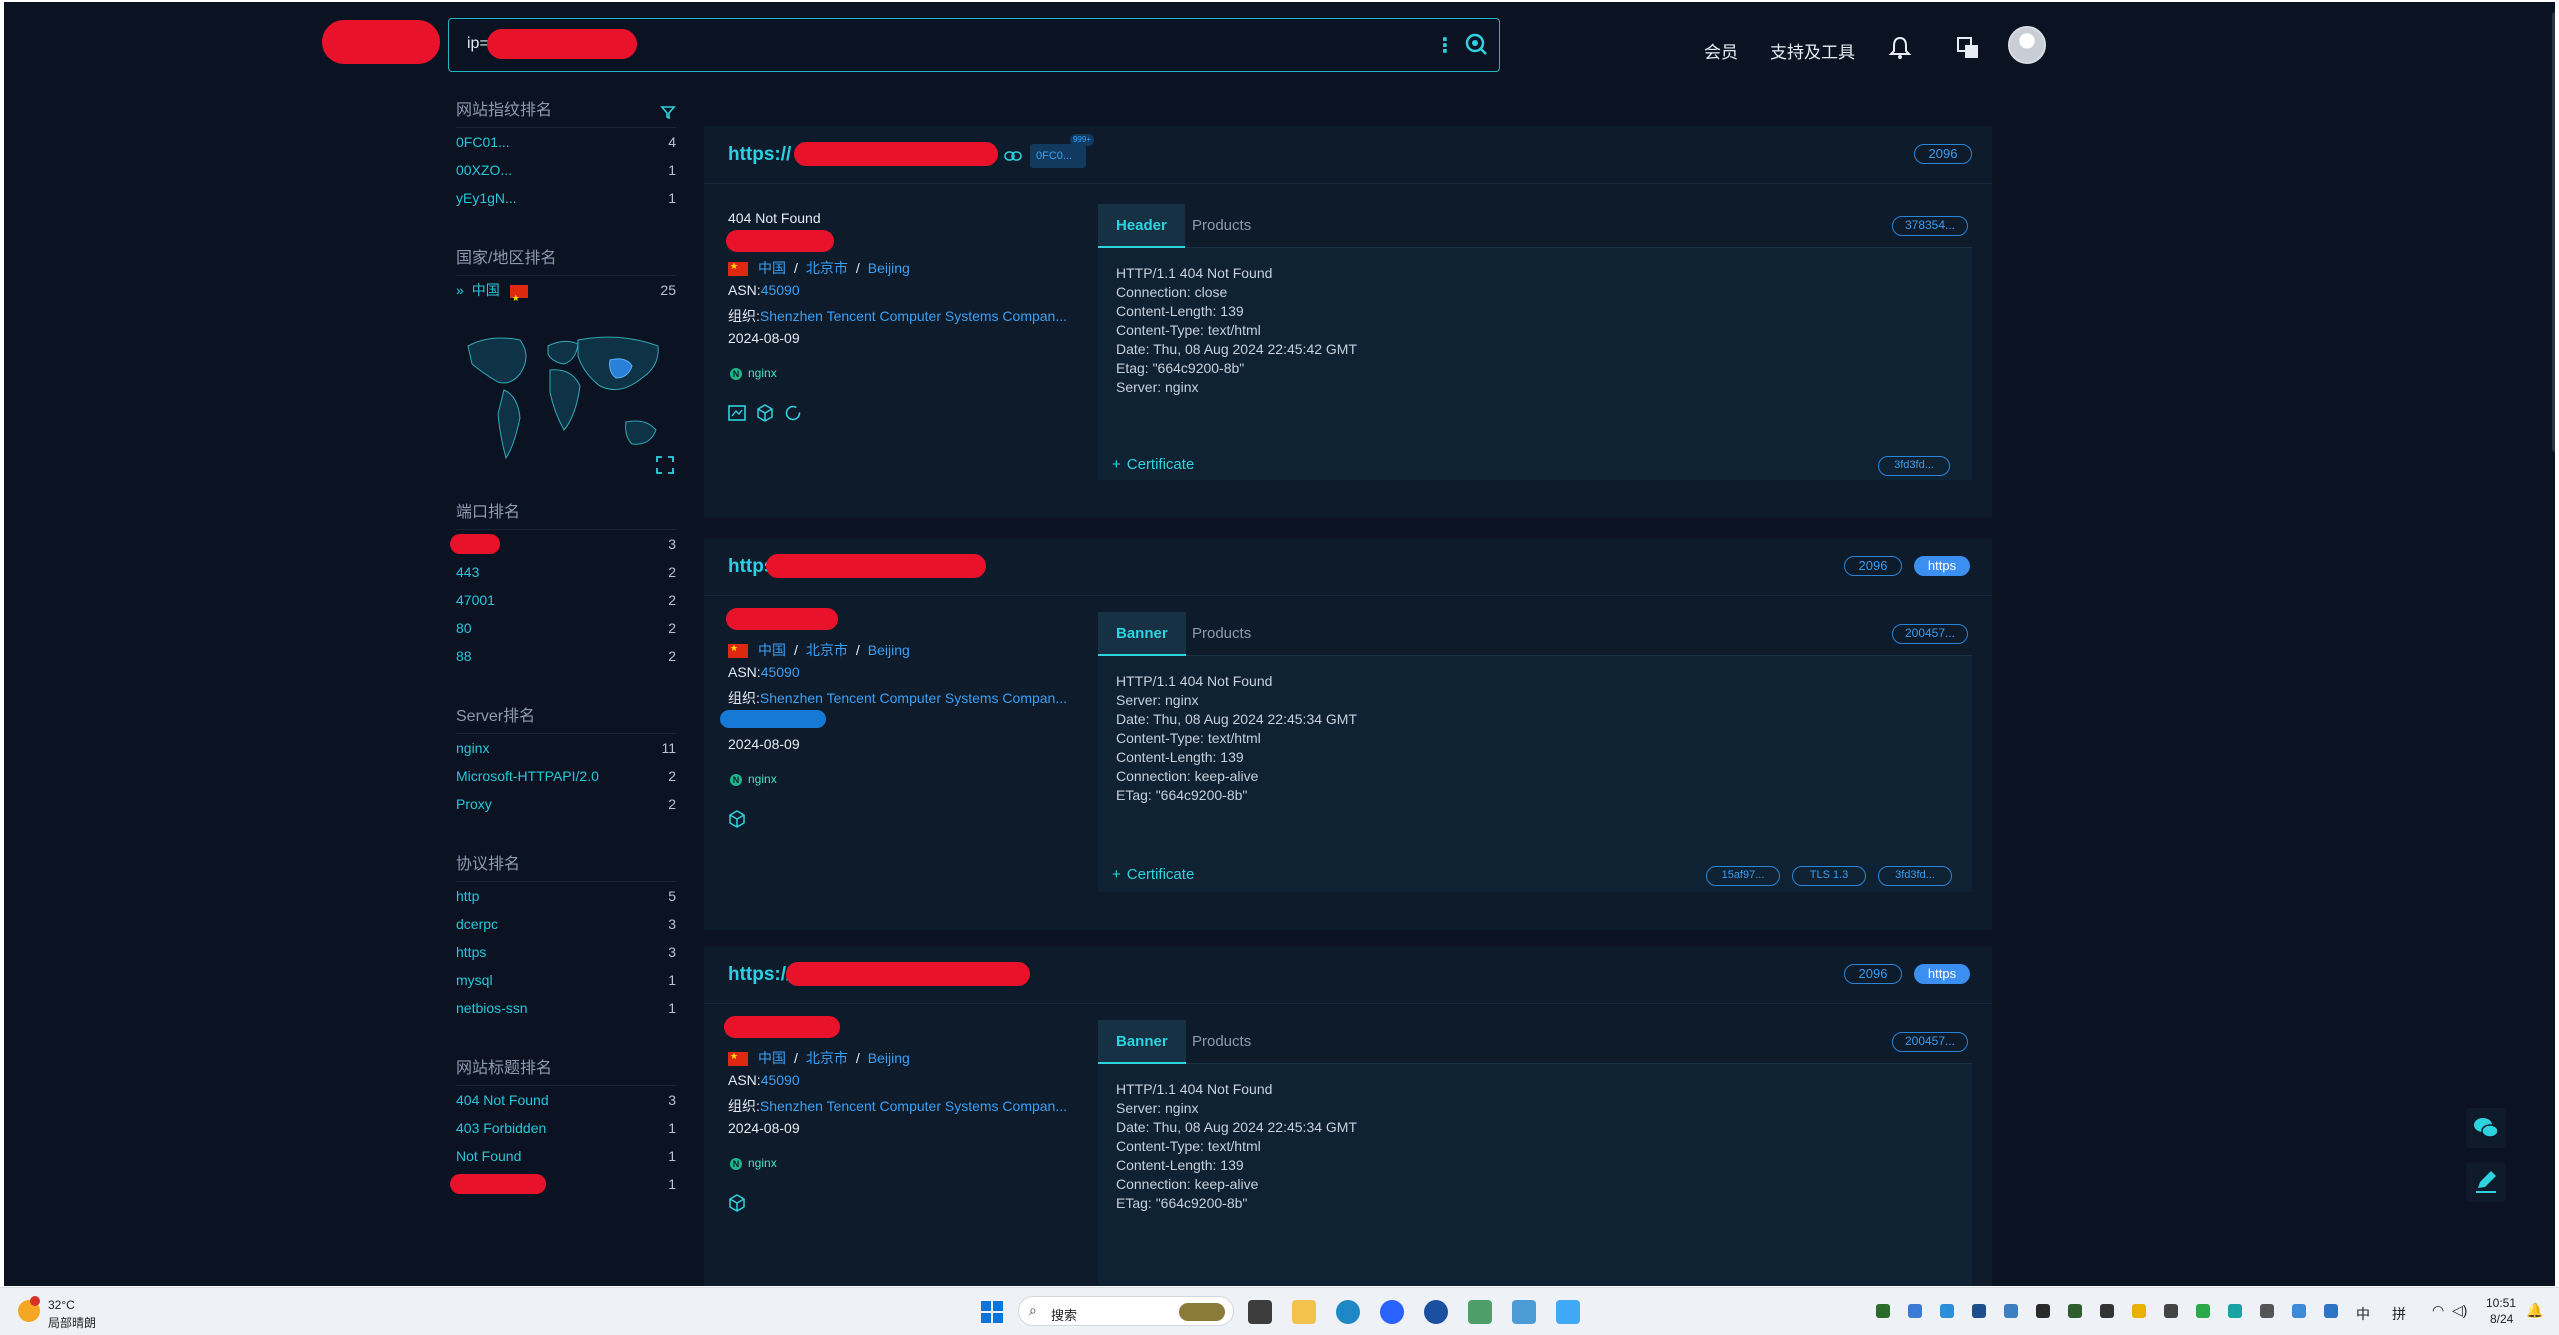  What do you see at coordinates (566, 406) in the screenshot?
I see `world-map` at bounding box center [566, 406].